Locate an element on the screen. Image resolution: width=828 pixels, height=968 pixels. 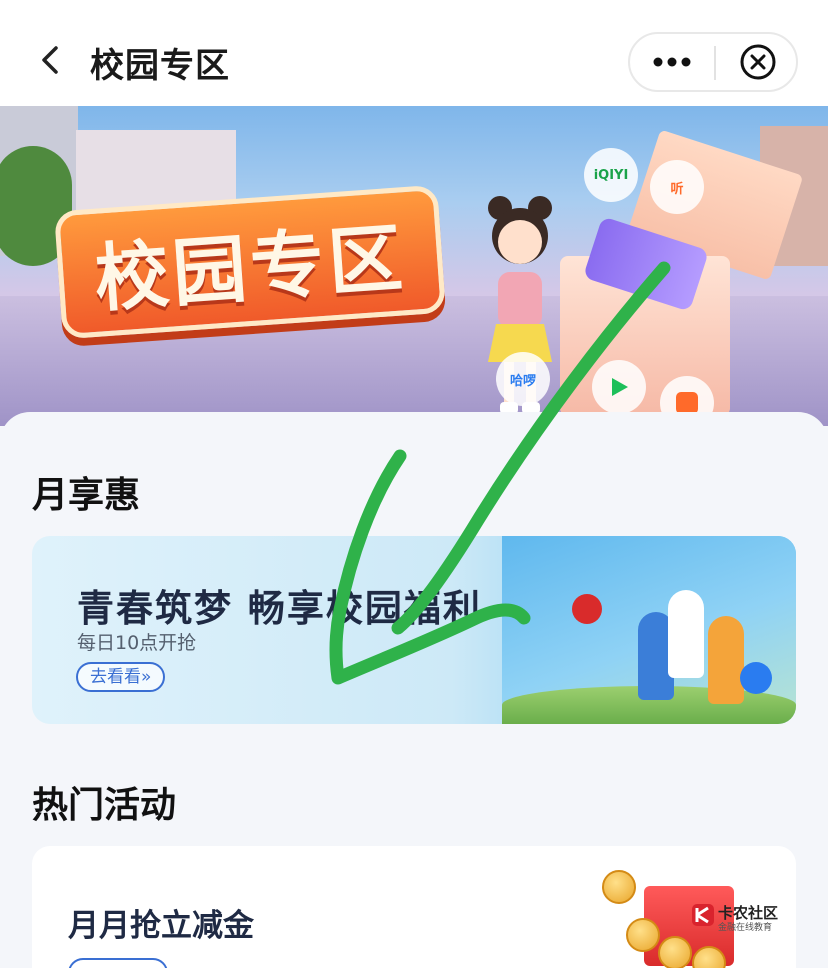
play-app-icon is located at coordinates (619, 387).